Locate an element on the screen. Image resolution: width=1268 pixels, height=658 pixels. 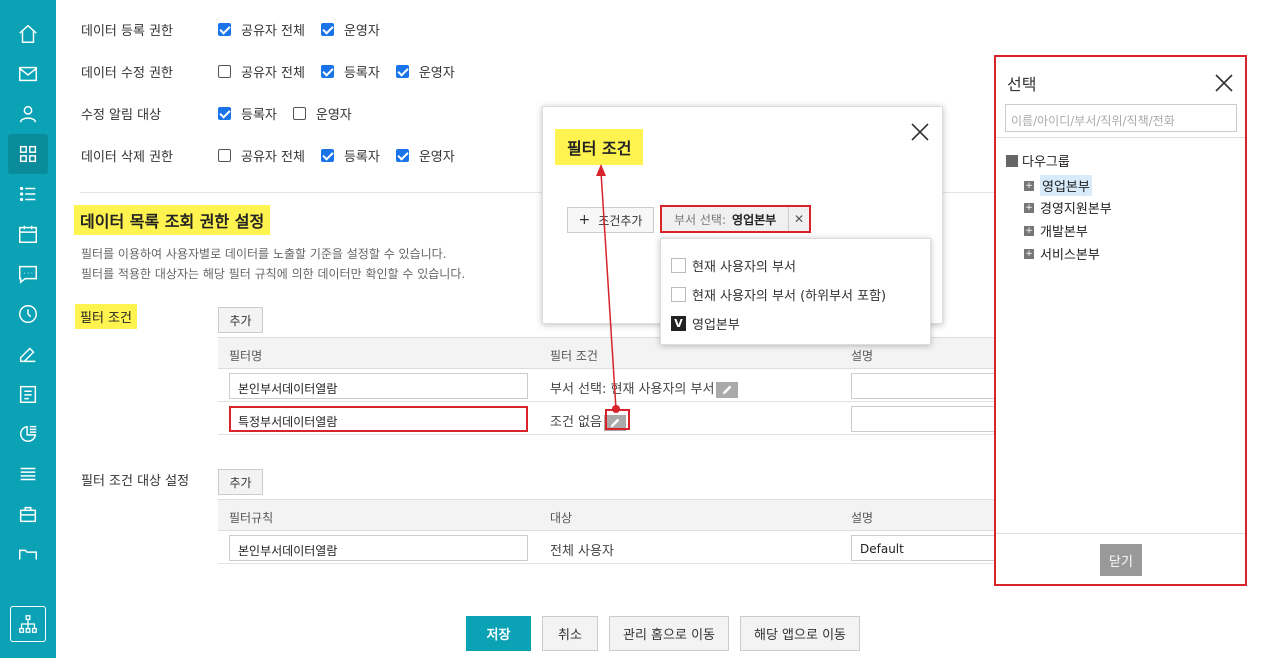
add-condition-button: + 조건추가 is located at coordinates (610, 220).